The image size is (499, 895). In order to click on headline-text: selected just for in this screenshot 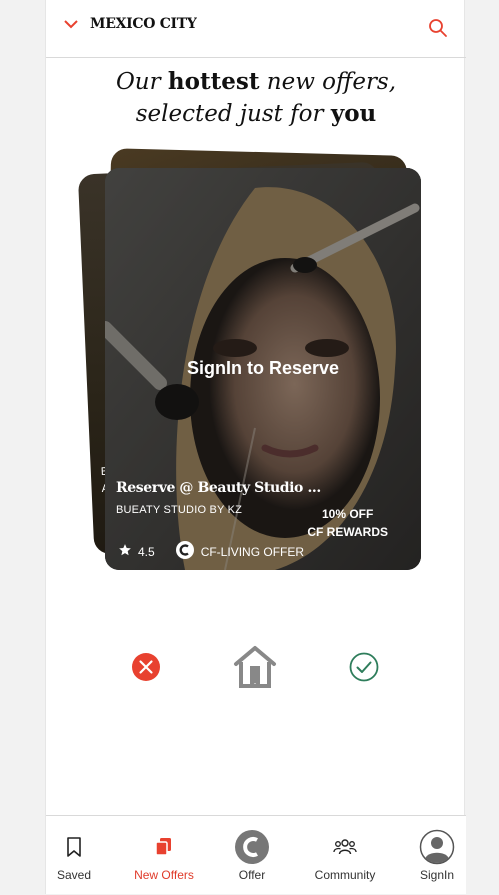, I will do `click(233, 114)`.